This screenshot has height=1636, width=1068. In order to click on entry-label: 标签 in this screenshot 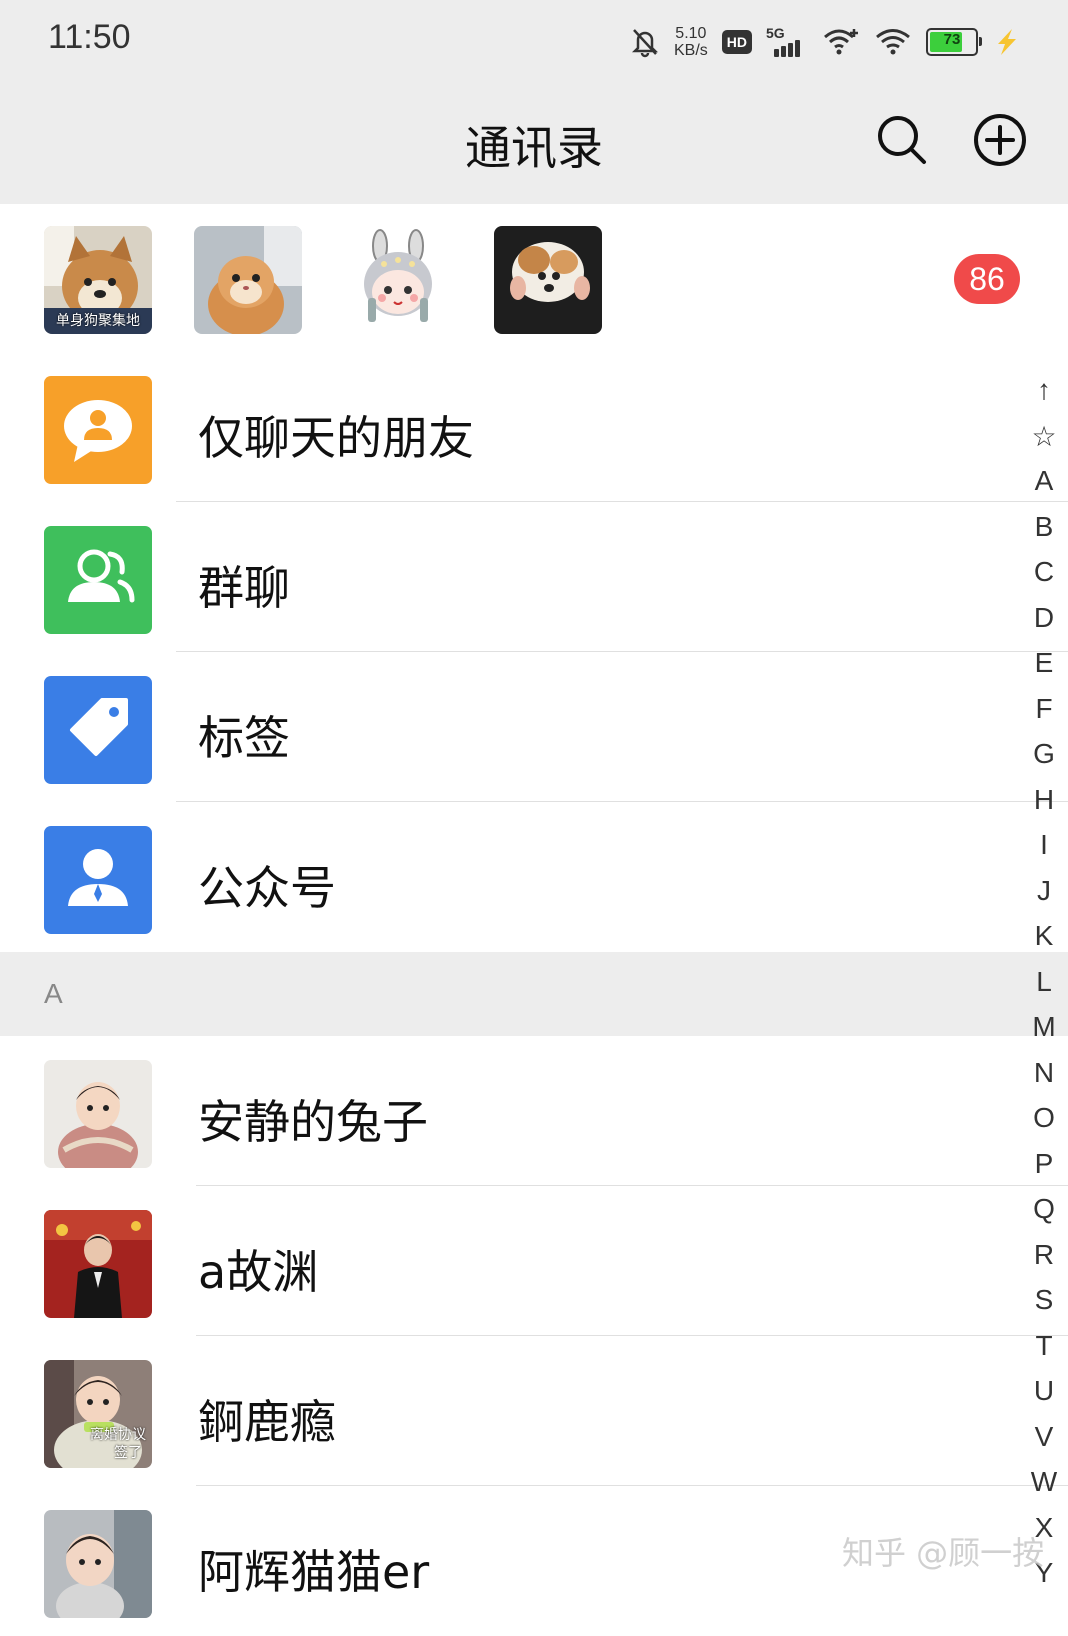, I will do `click(244, 738)`.